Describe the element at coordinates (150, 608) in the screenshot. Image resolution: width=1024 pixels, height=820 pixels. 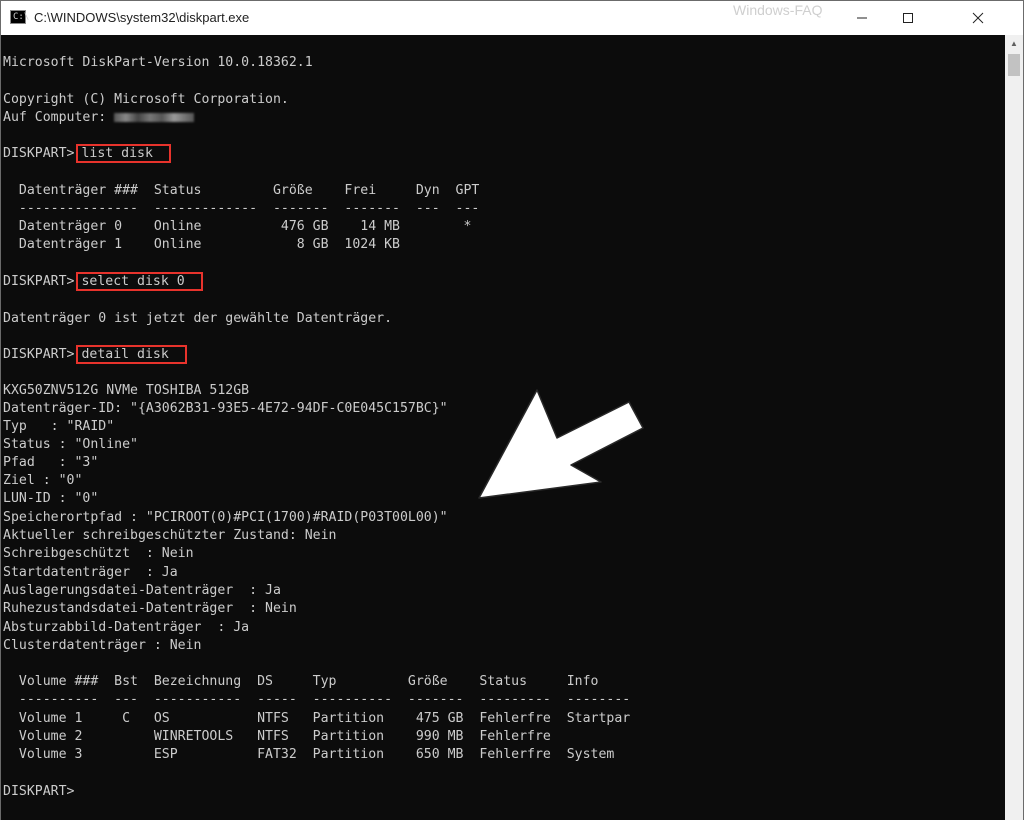
I see `detail-line: Ruhezustandsdatei-Datenträger : Nein` at that location.